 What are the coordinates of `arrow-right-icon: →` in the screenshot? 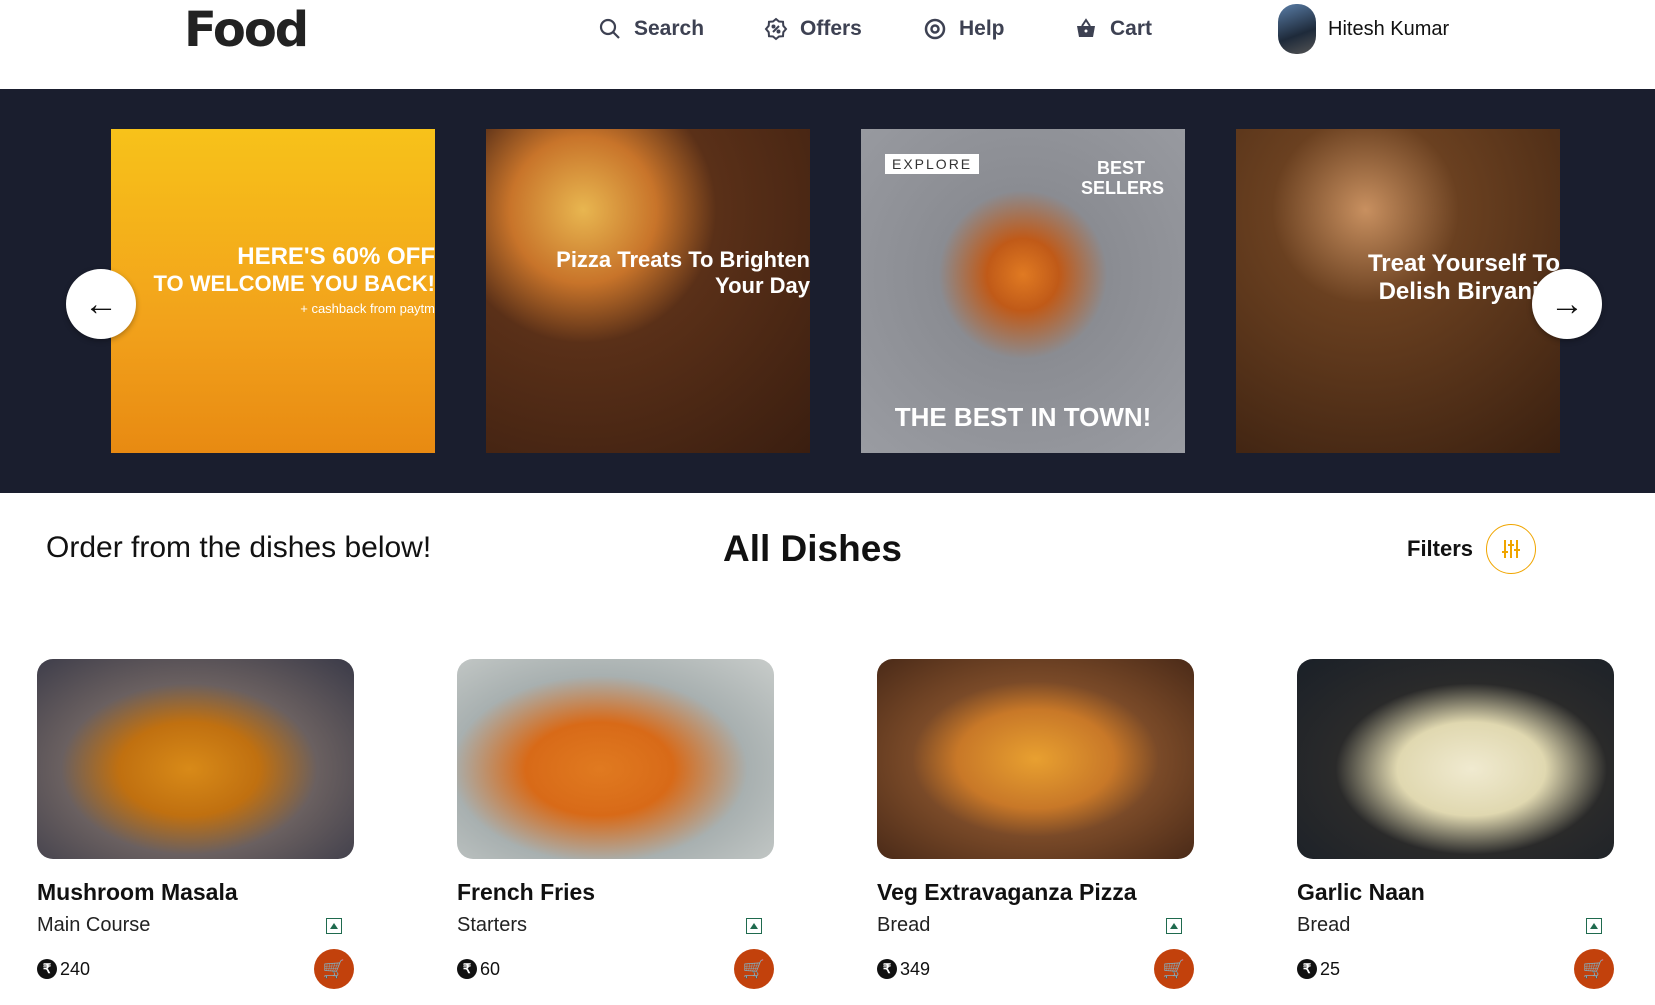 It's located at (1567, 303).